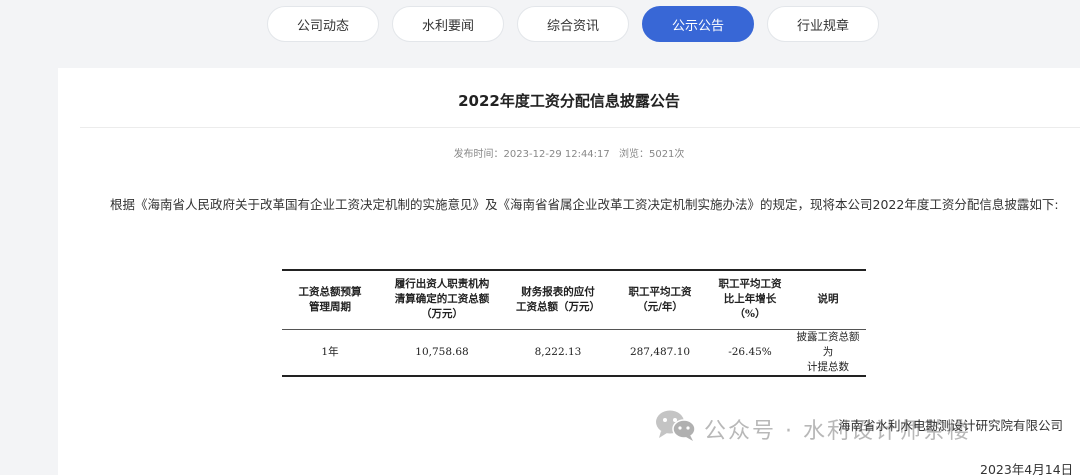  What do you see at coordinates (569, 101) in the screenshot?
I see `article-title: 2022年度工资分配信息披露公告` at bounding box center [569, 101].